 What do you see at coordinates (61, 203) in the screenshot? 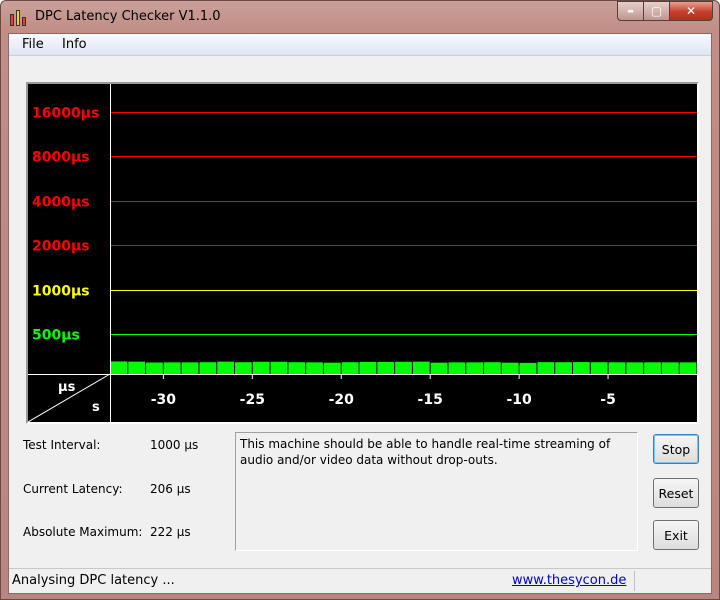
I see `y-tick-label: 4000µs` at bounding box center [61, 203].